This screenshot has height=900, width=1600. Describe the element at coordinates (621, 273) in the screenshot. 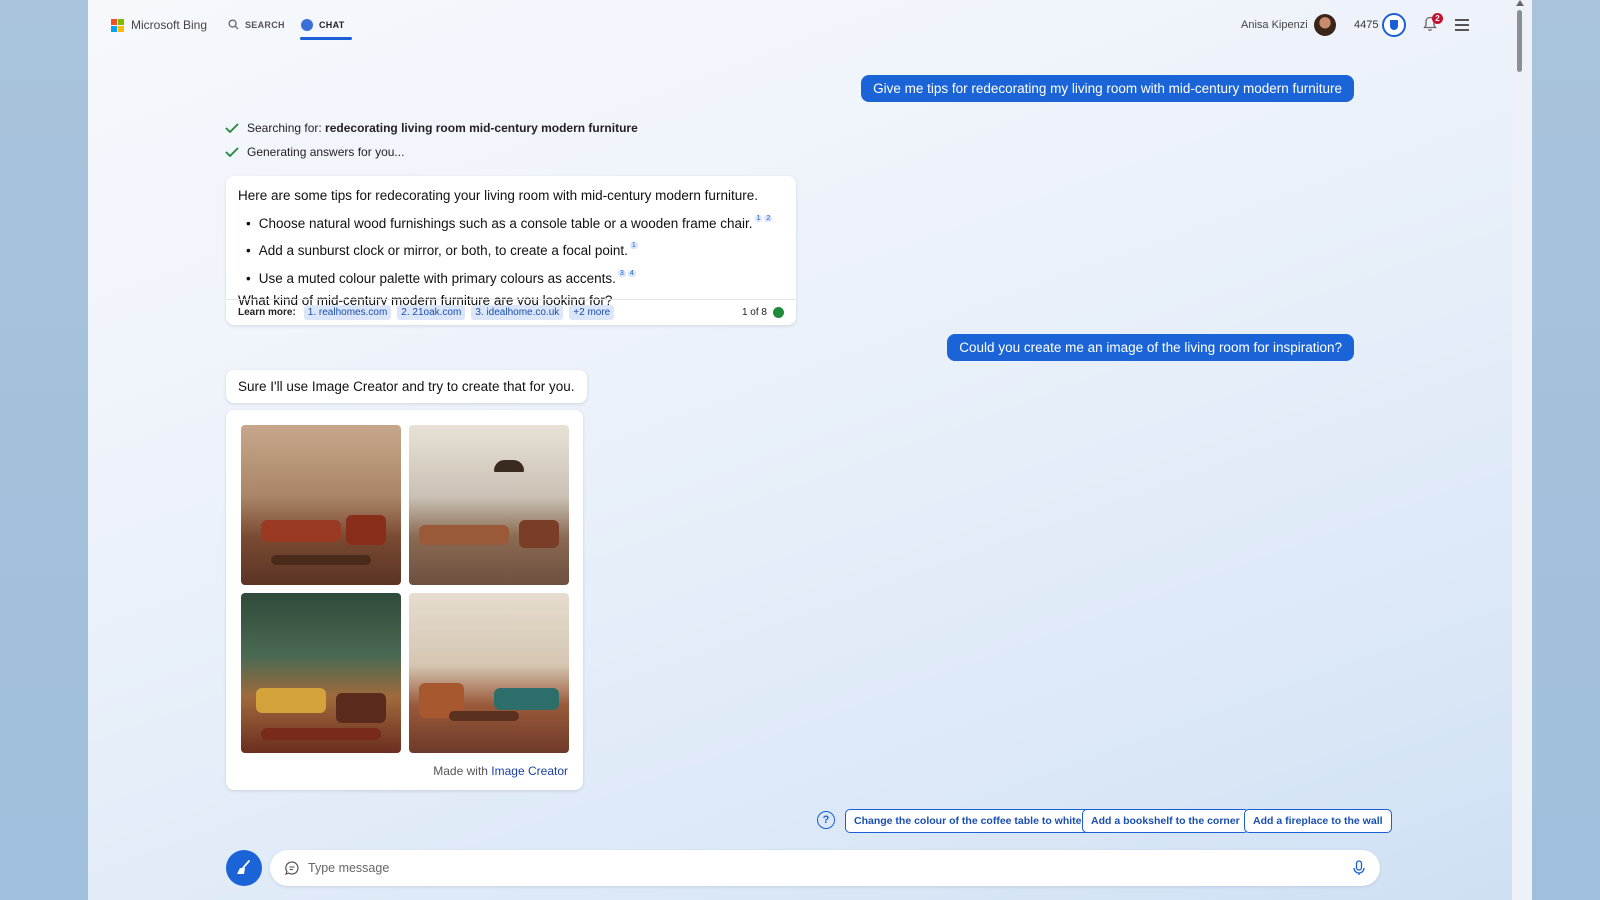

I see `citation-ref: 3` at that location.